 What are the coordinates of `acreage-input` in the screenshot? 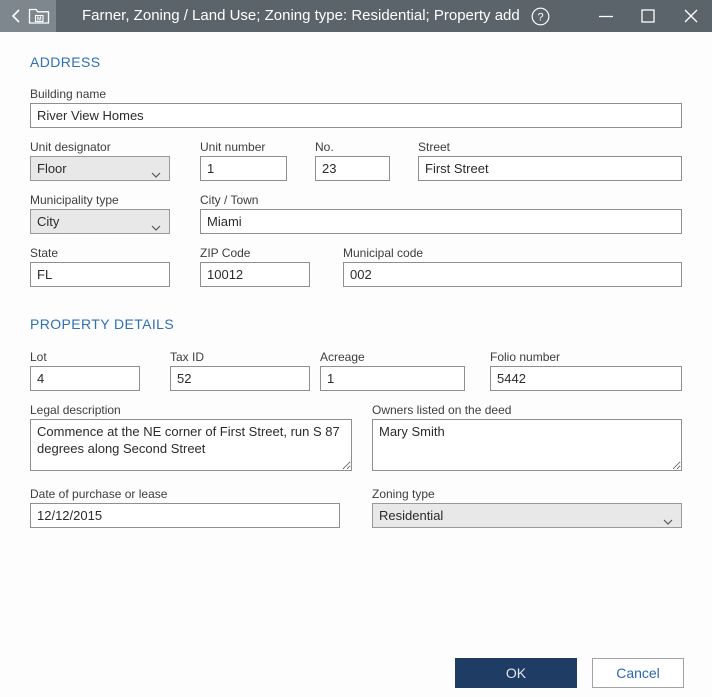 It's located at (392, 378).